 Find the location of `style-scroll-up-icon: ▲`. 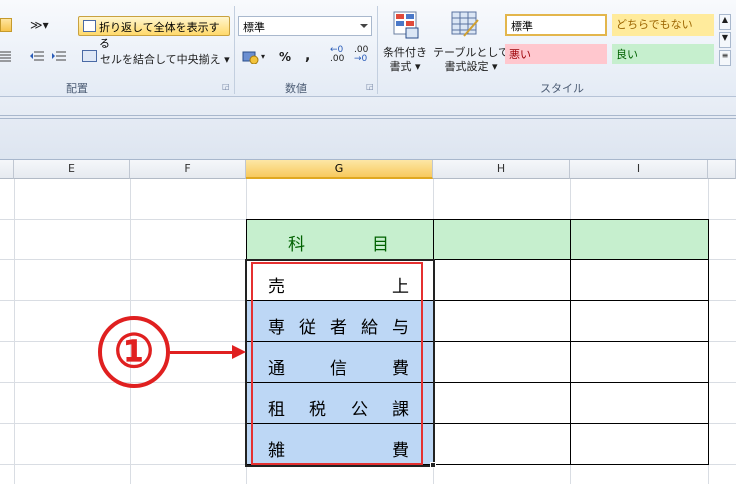

style-scroll-up-icon: ▲ is located at coordinates (725, 22).